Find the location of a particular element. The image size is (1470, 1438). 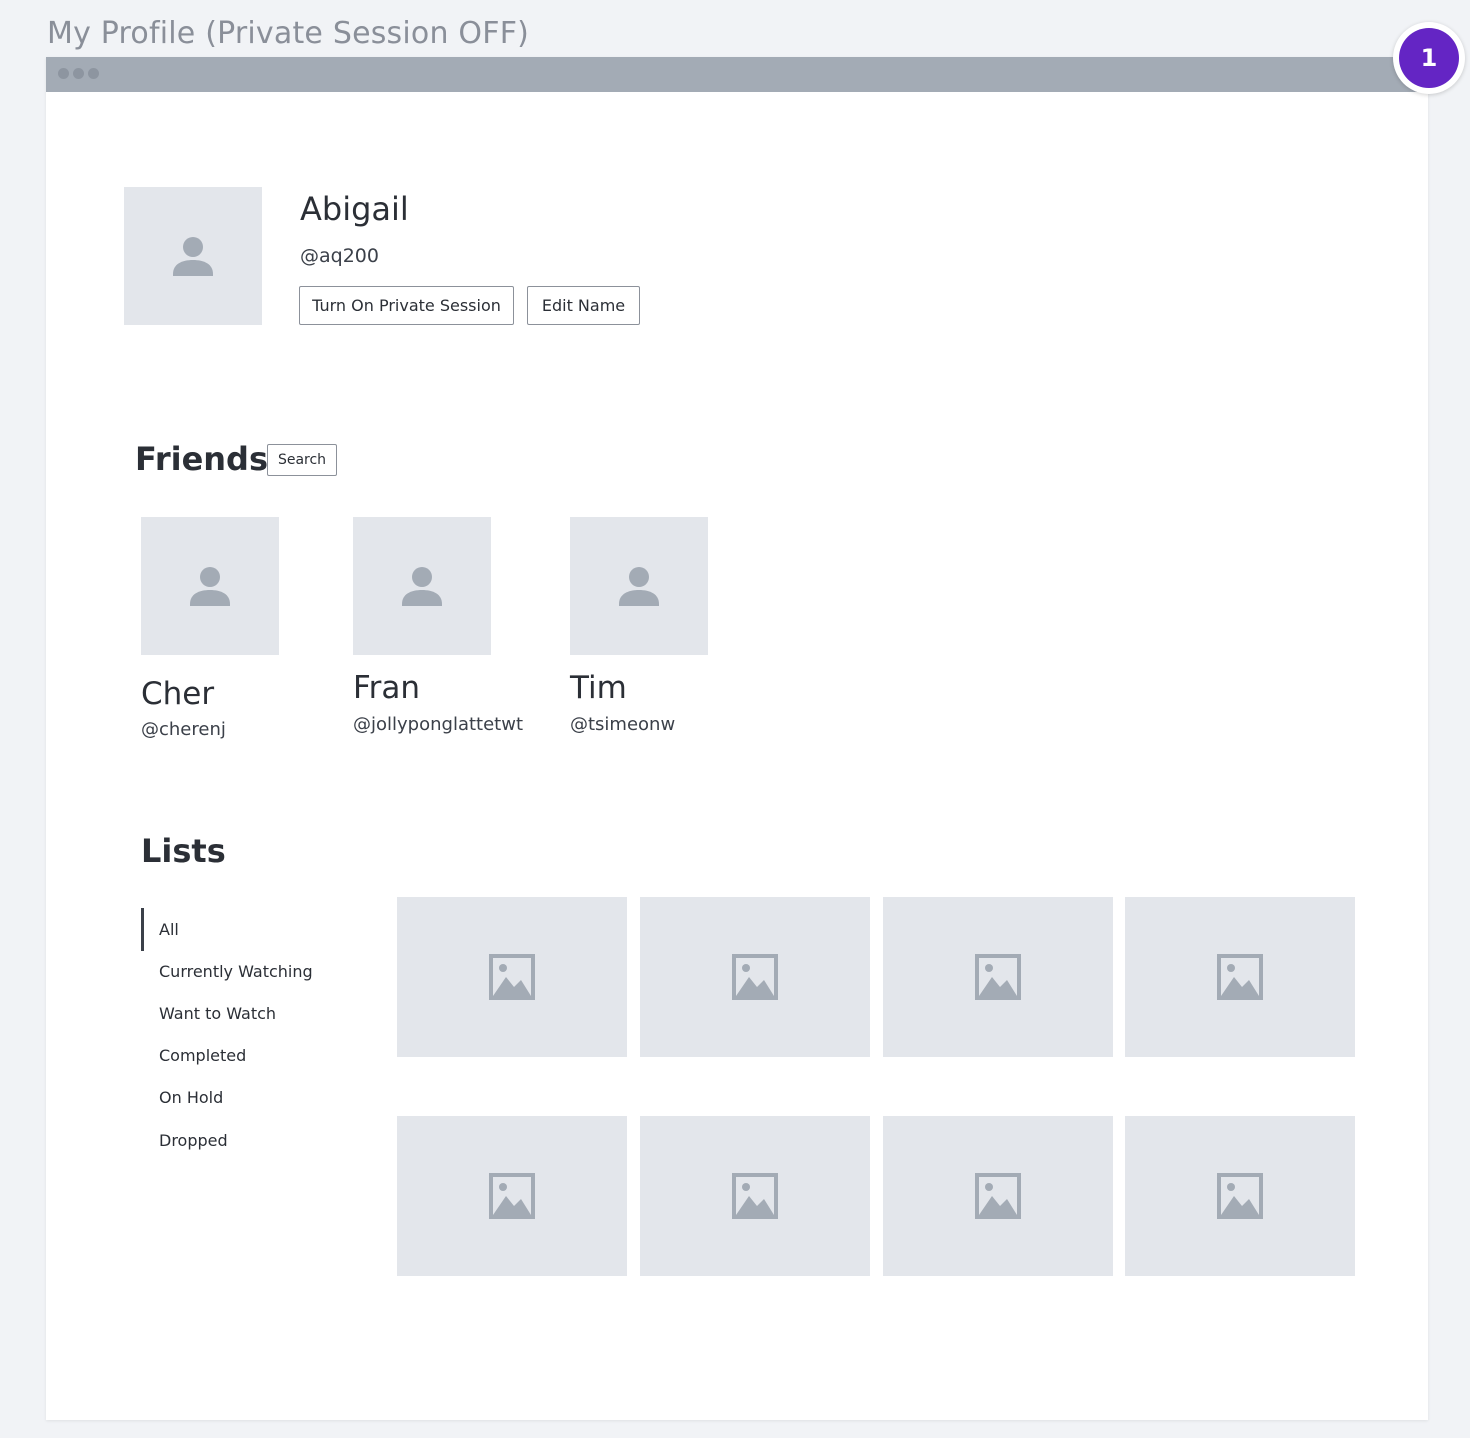

list-category-all: All is located at coordinates (169, 929).